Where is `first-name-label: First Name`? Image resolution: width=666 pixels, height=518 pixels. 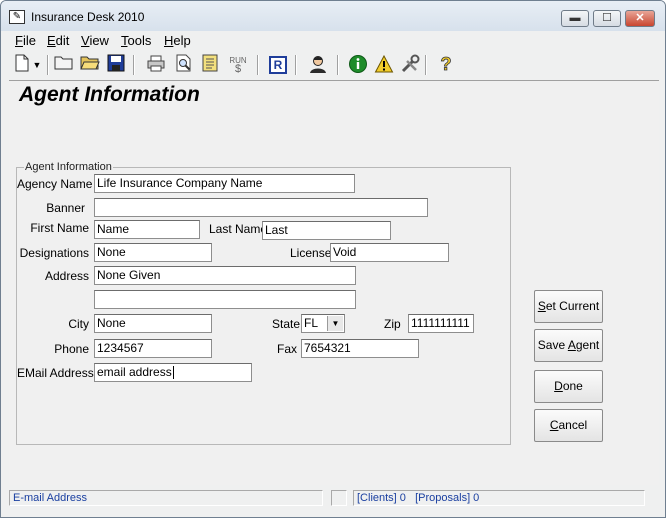 first-name-label: First Name is located at coordinates (59, 228).